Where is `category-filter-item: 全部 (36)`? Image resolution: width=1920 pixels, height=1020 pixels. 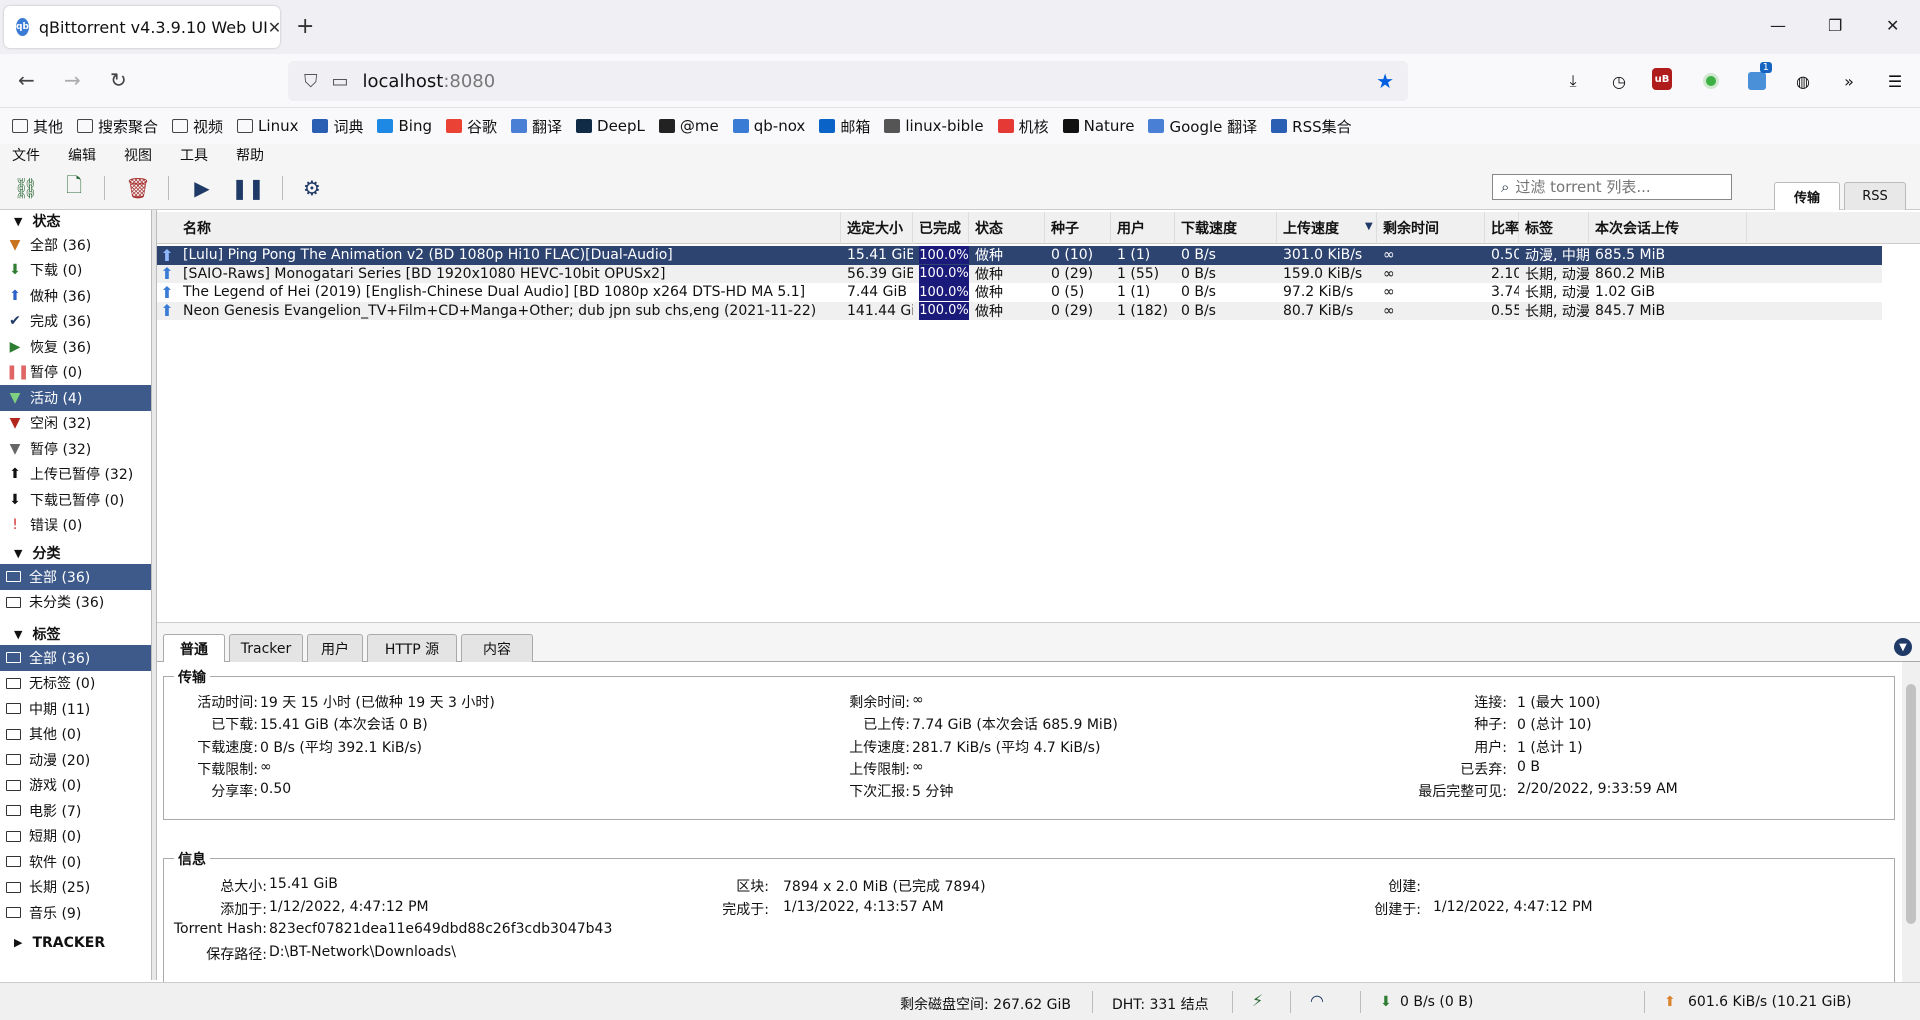
category-filter-item: 全部 (36) is located at coordinates (75, 577).